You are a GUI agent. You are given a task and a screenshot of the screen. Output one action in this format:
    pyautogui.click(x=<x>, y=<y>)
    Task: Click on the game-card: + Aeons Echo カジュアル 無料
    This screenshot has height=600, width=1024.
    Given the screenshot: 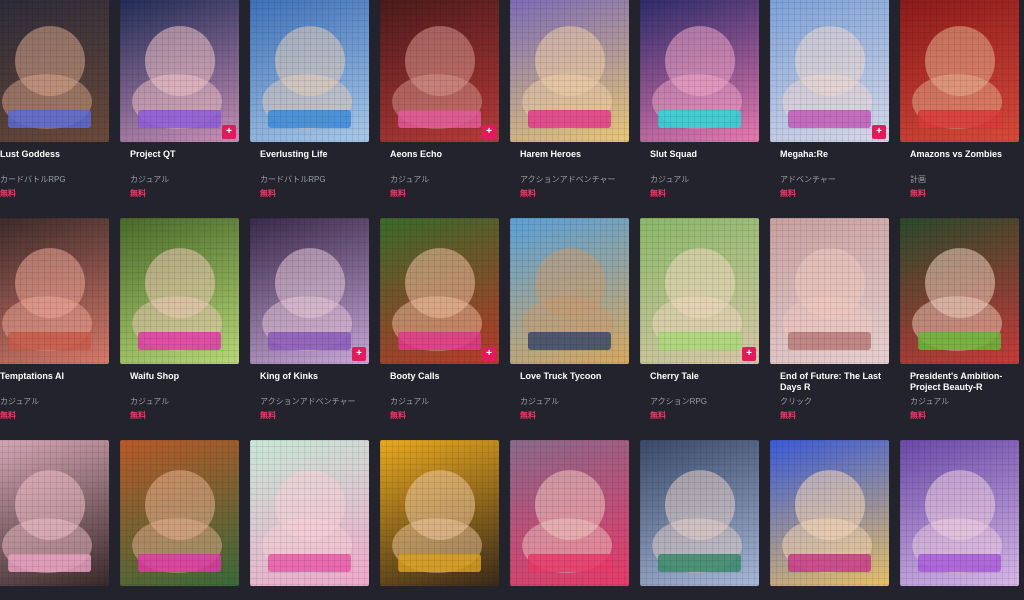 What is the action you would take?
    pyautogui.click(x=439, y=109)
    